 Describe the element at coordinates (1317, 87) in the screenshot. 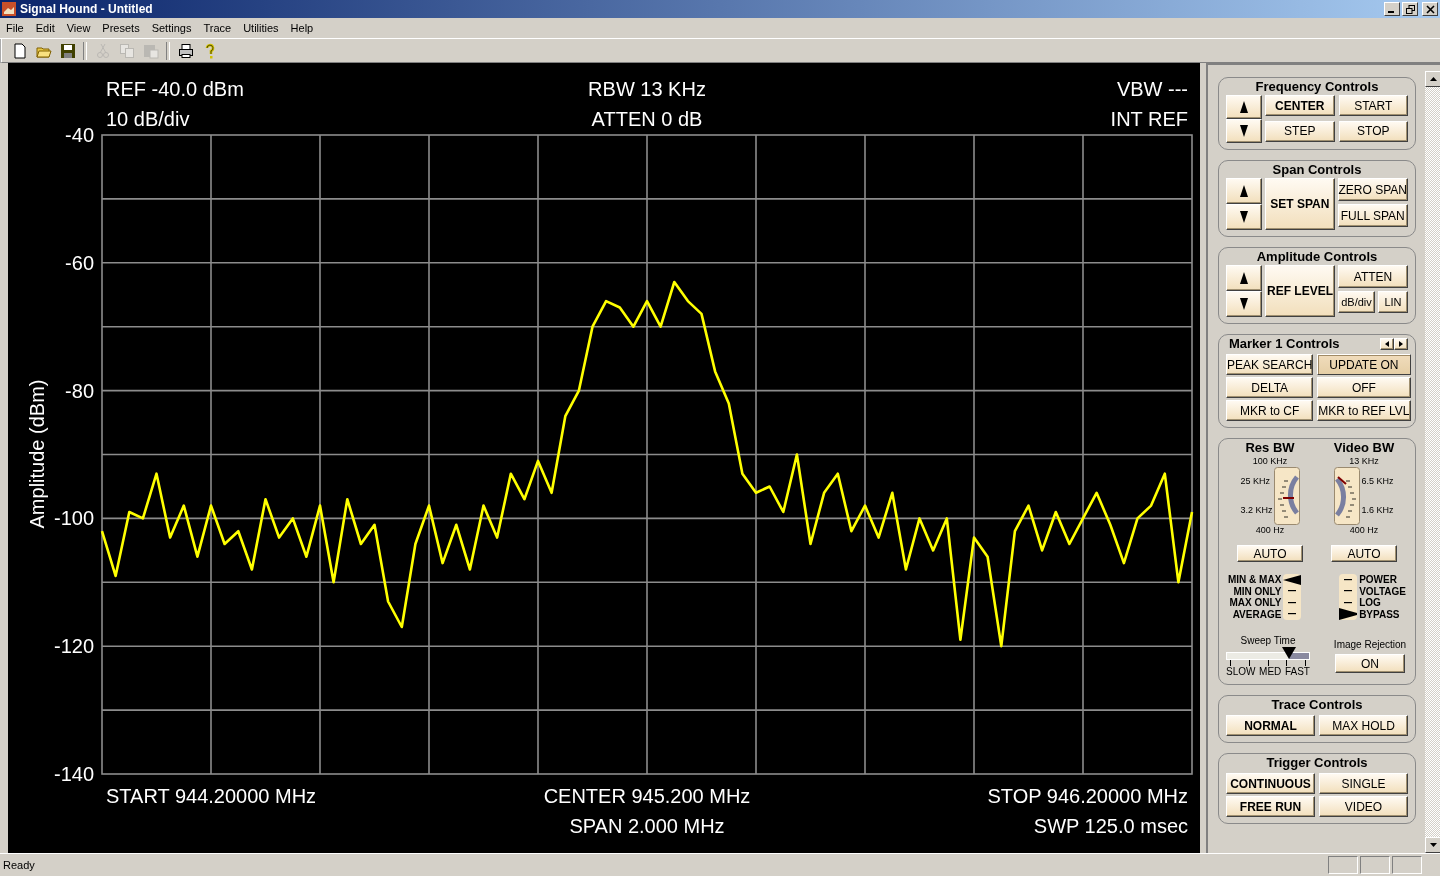

I see `group-title: Frequency Controls` at that location.